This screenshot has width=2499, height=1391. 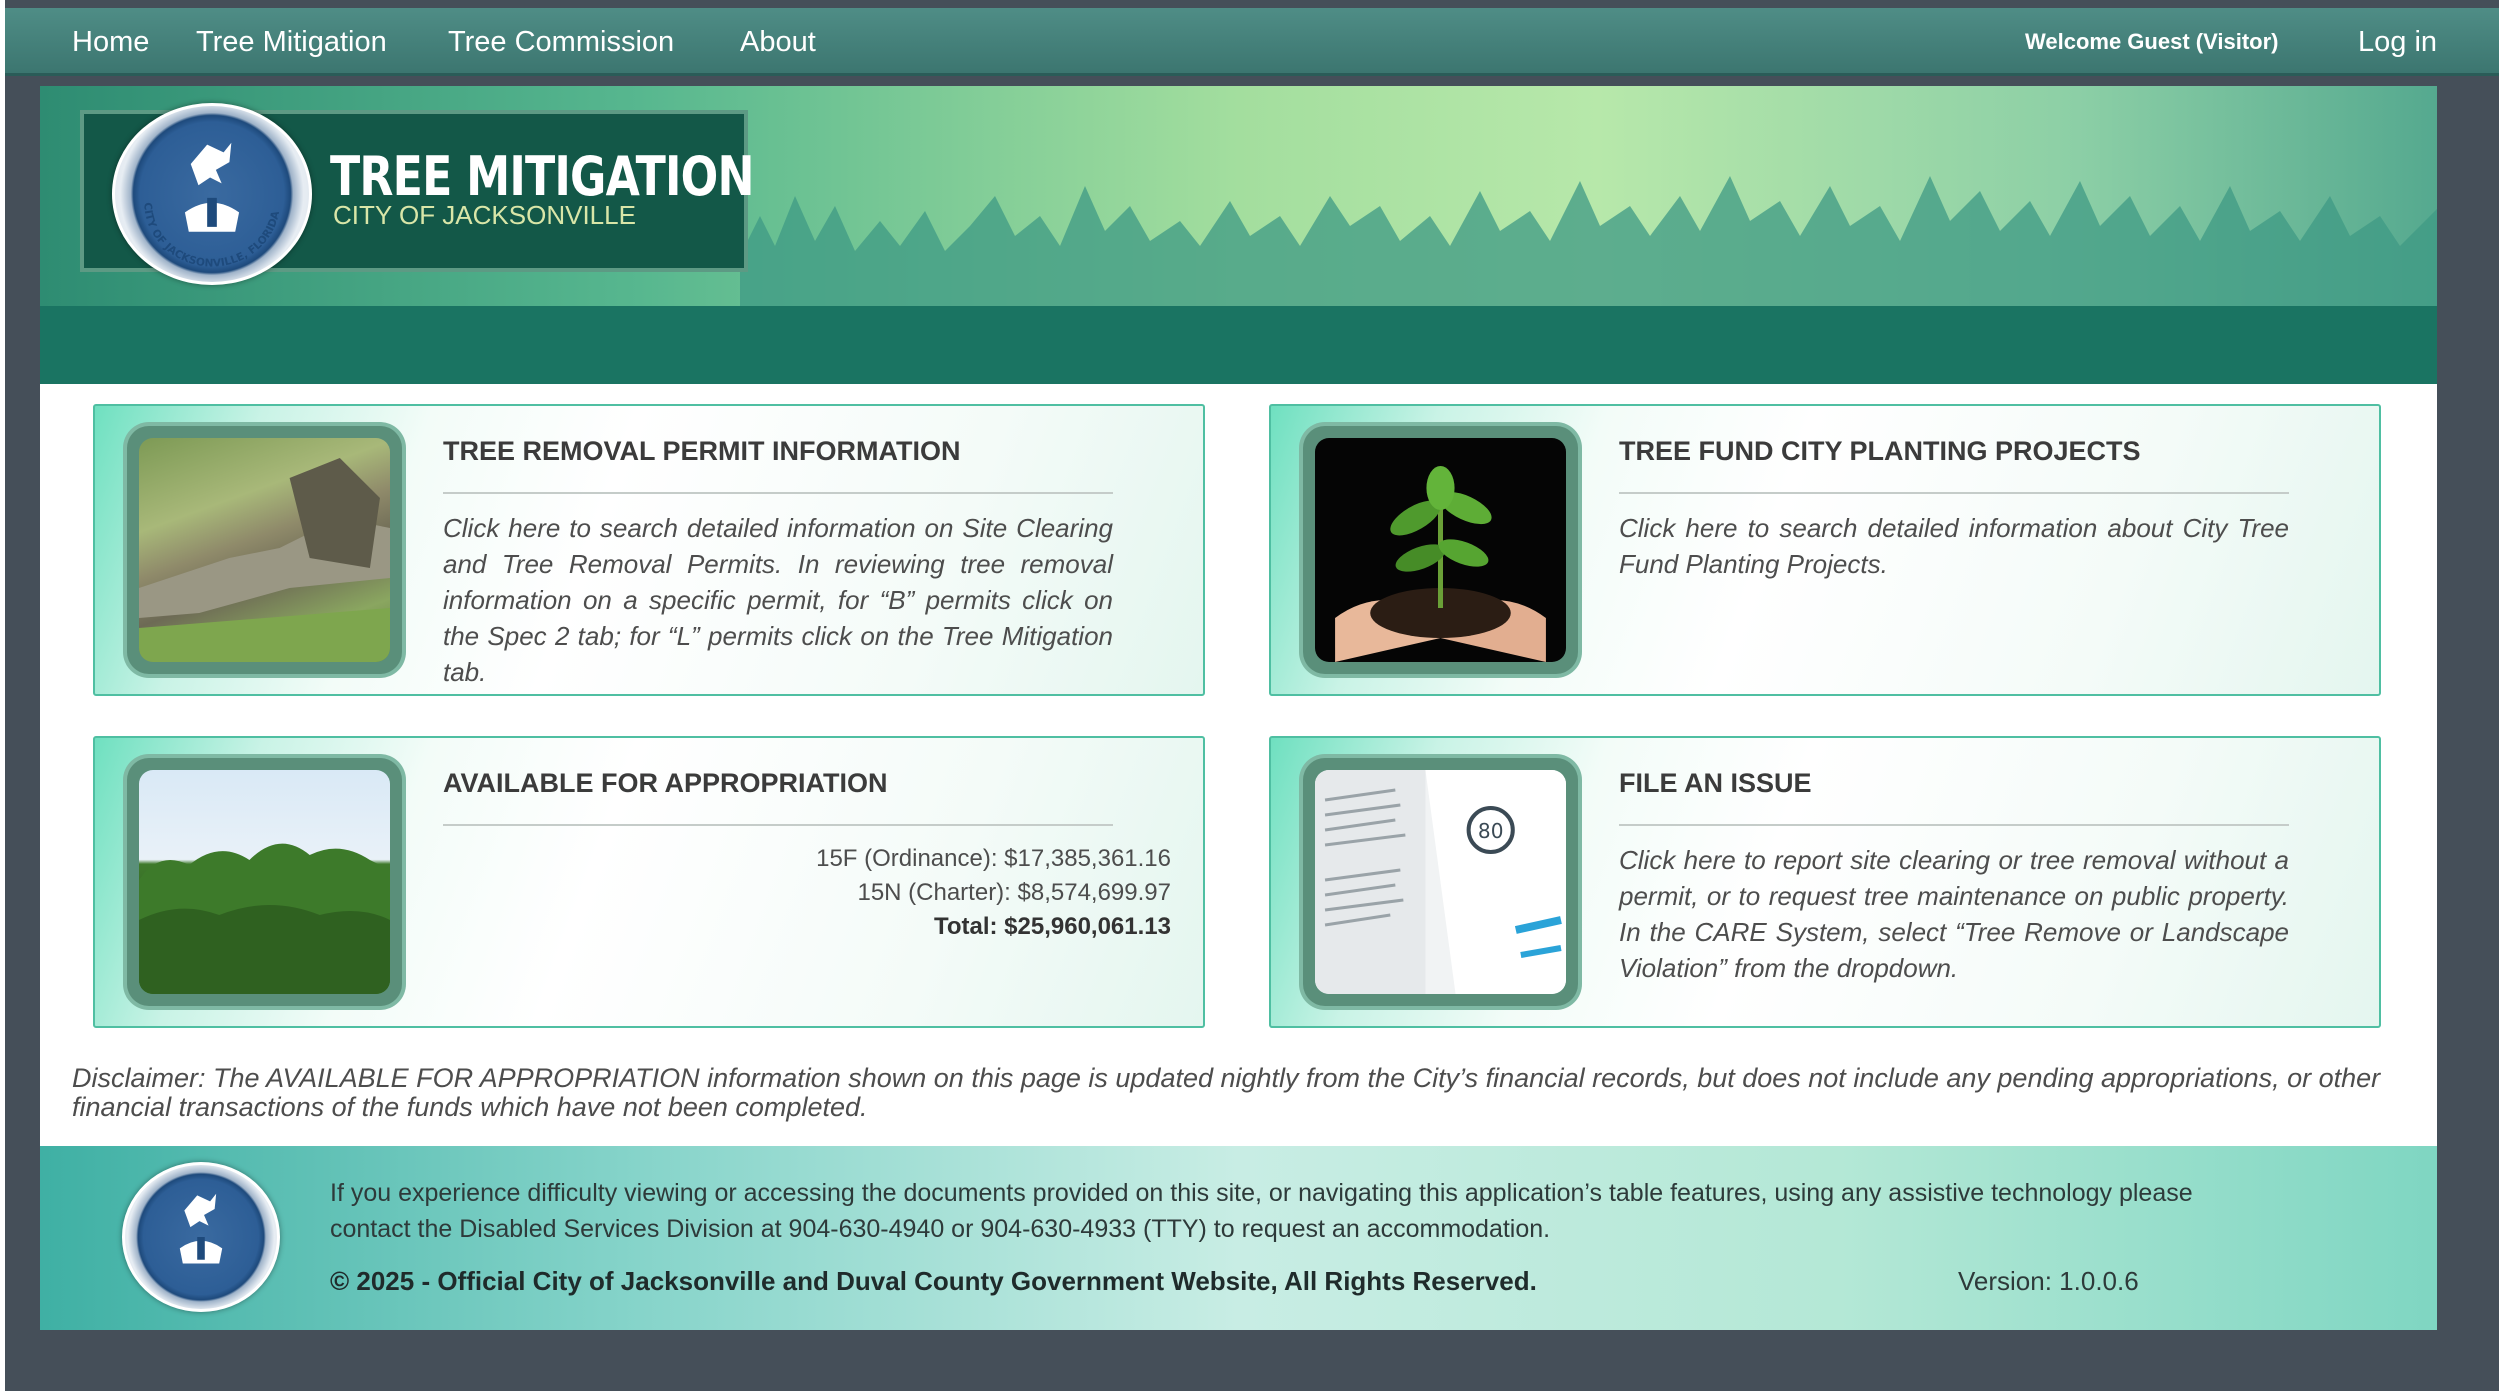 What do you see at coordinates (2152, 41) in the screenshot?
I see `welcome-user-text: Welcome Guest (Visitor)` at bounding box center [2152, 41].